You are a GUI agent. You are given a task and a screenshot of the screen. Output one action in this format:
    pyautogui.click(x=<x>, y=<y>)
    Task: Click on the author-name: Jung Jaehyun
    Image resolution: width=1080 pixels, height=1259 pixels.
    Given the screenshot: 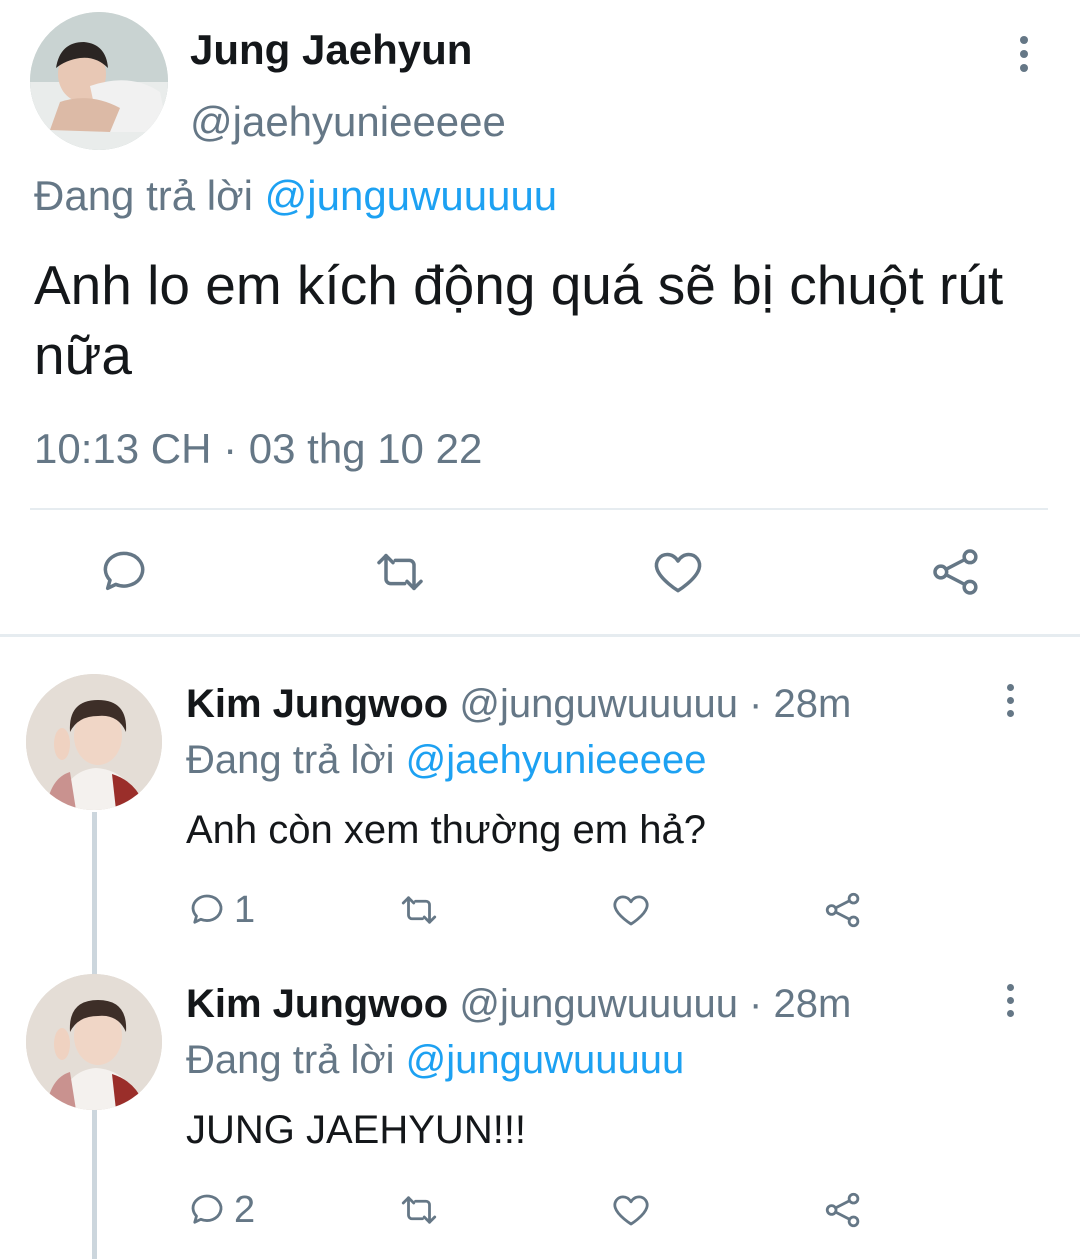 What is the action you would take?
    pyautogui.click(x=331, y=50)
    